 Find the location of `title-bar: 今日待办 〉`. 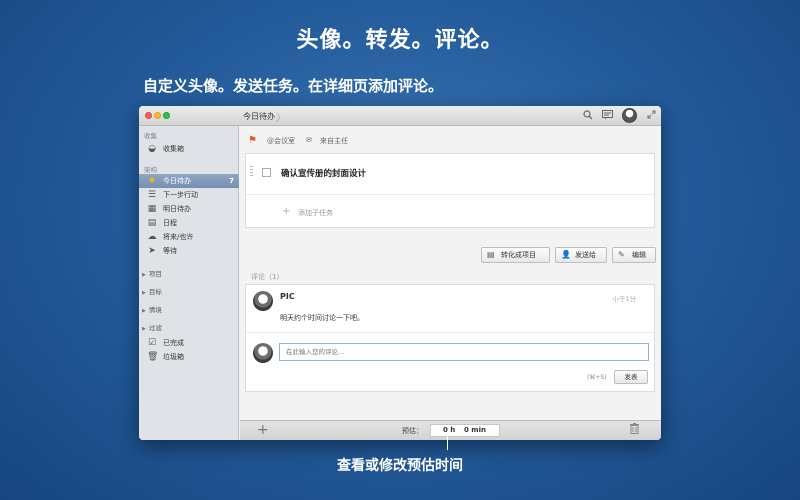

title-bar: 今日待办 〉 is located at coordinates (400, 116).